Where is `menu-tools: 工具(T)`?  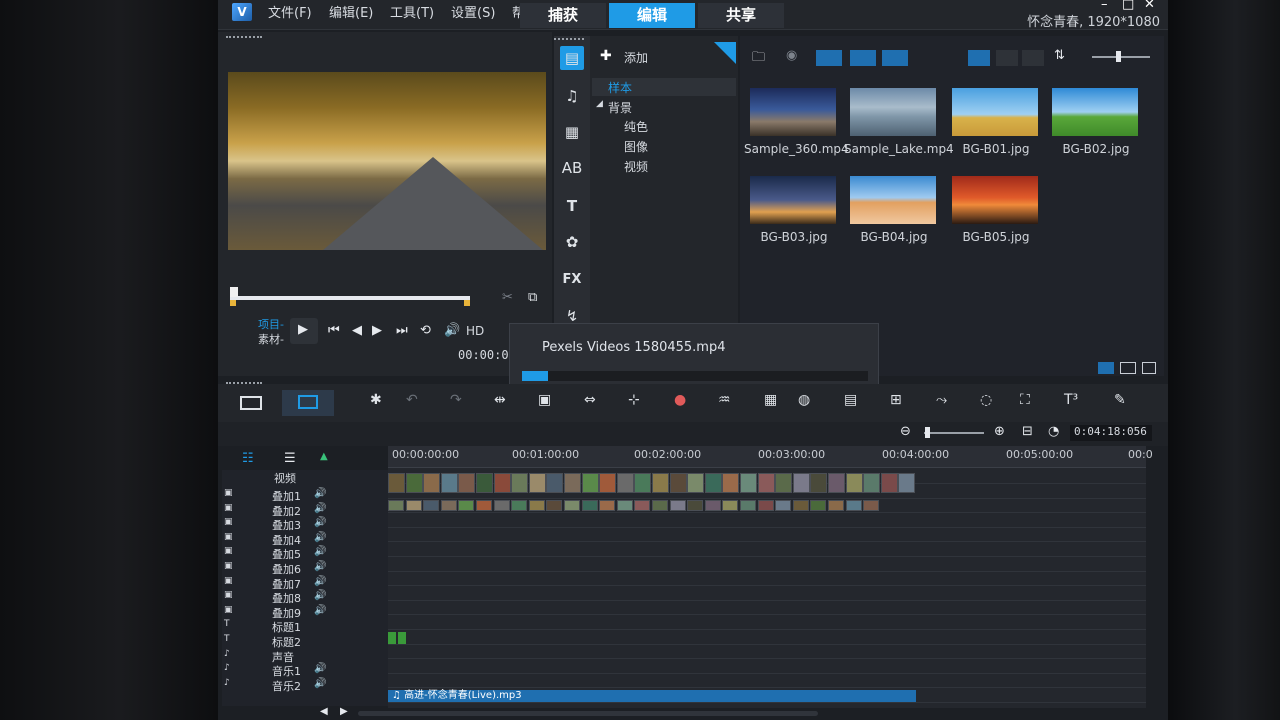 menu-tools: 工具(T) is located at coordinates (412, 11).